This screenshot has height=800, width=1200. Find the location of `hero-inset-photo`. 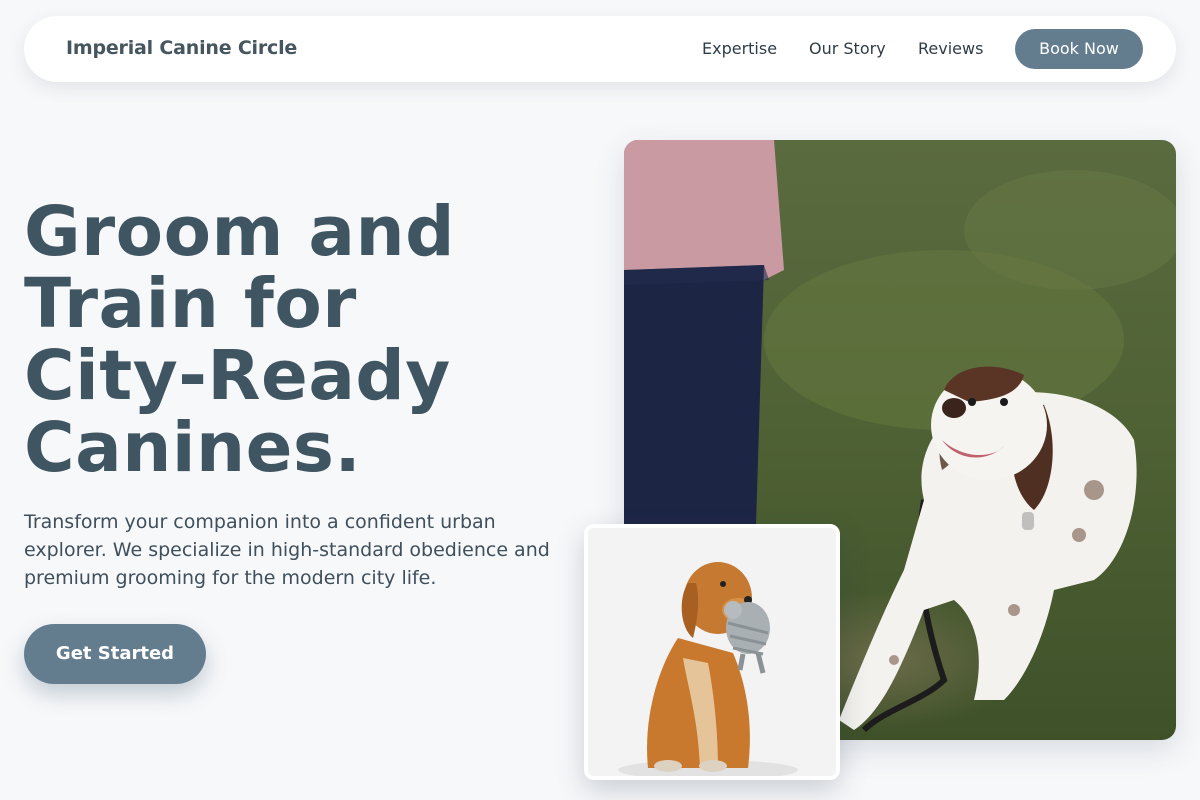

hero-inset-photo is located at coordinates (712, 652).